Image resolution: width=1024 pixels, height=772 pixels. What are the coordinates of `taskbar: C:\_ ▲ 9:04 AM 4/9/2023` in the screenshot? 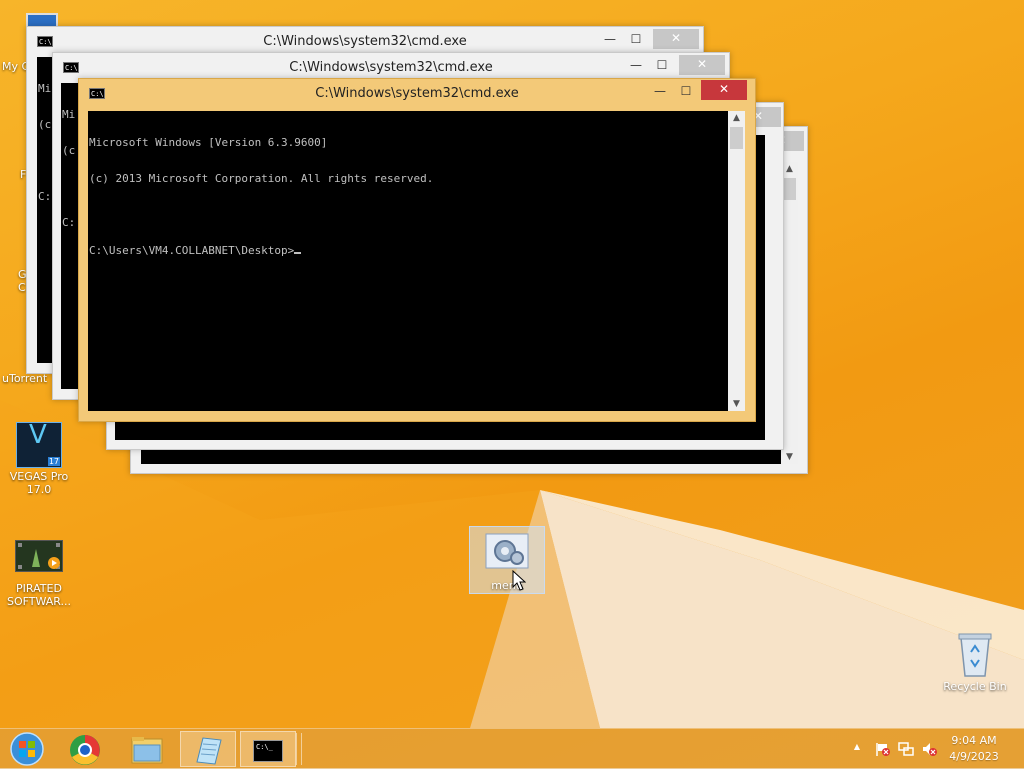 It's located at (512, 748).